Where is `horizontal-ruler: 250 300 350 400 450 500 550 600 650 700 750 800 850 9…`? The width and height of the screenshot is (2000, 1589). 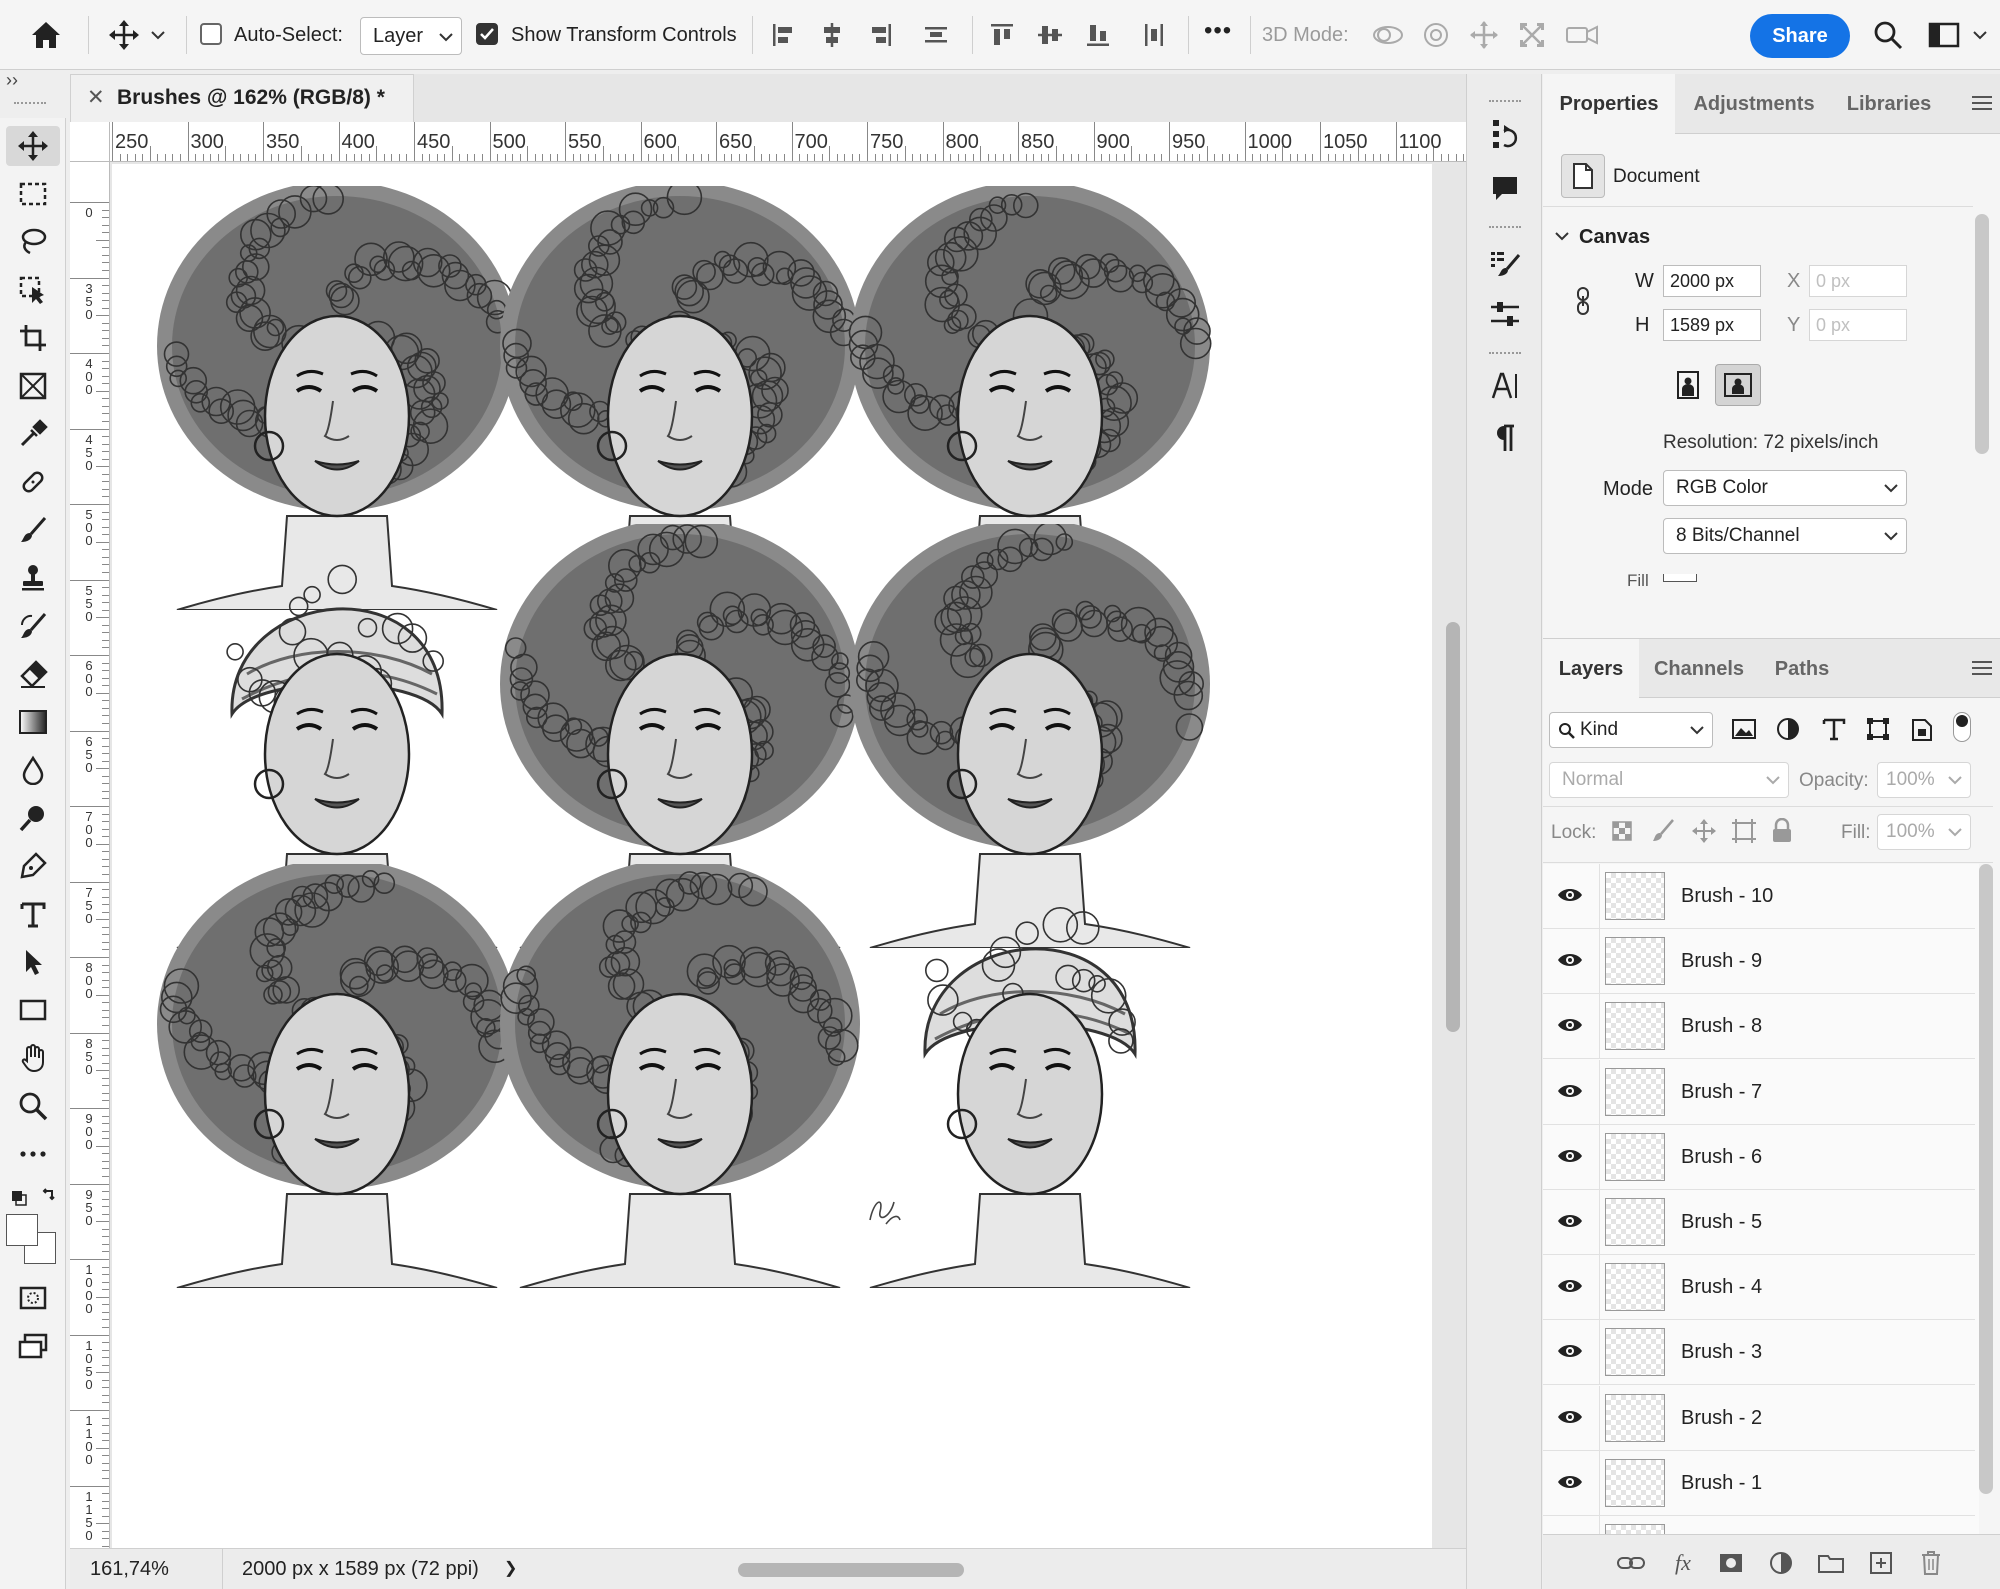
horizontal-ruler: 250 300 350 400 450 500 550 600 650 700 750 800 850 9… is located at coordinates (790, 142).